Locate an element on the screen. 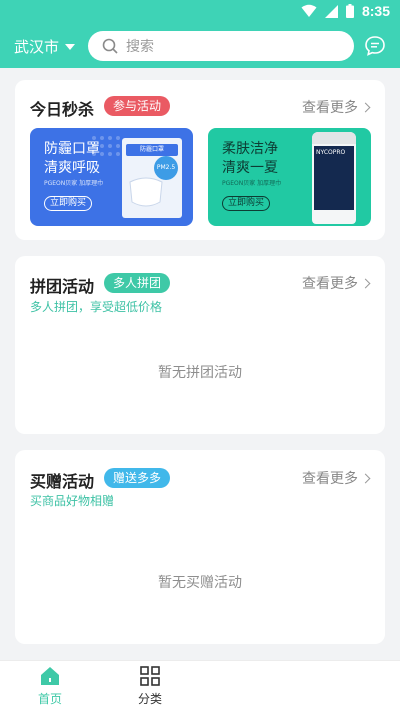 The image size is (400, 710). tab-home: 首页 is located at coordinates (50, 686).